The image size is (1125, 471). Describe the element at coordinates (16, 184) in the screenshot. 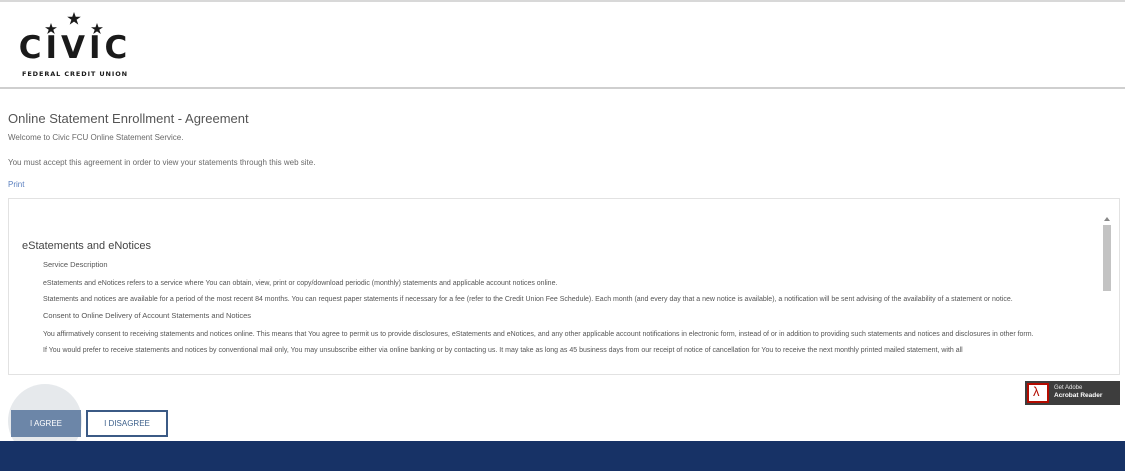

I see `print-link: Print` at that location.